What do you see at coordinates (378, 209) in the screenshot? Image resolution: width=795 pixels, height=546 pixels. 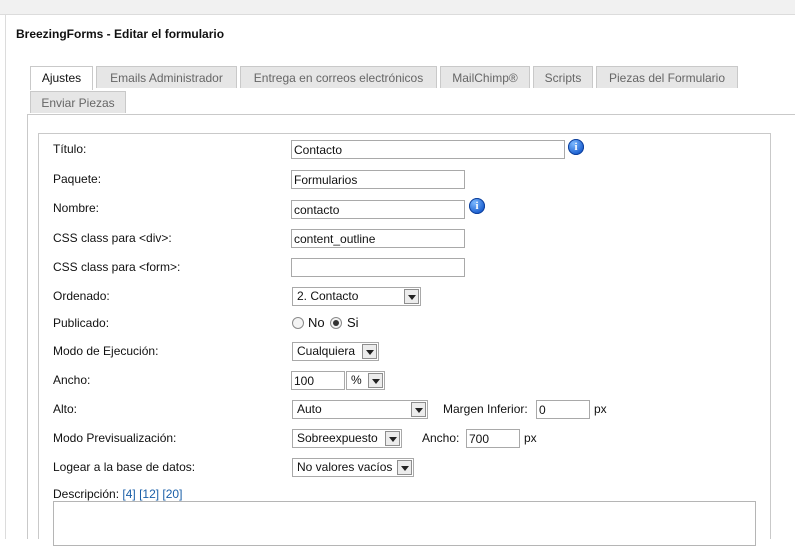 I see `nombre-input` at bounding box center [378, 209].